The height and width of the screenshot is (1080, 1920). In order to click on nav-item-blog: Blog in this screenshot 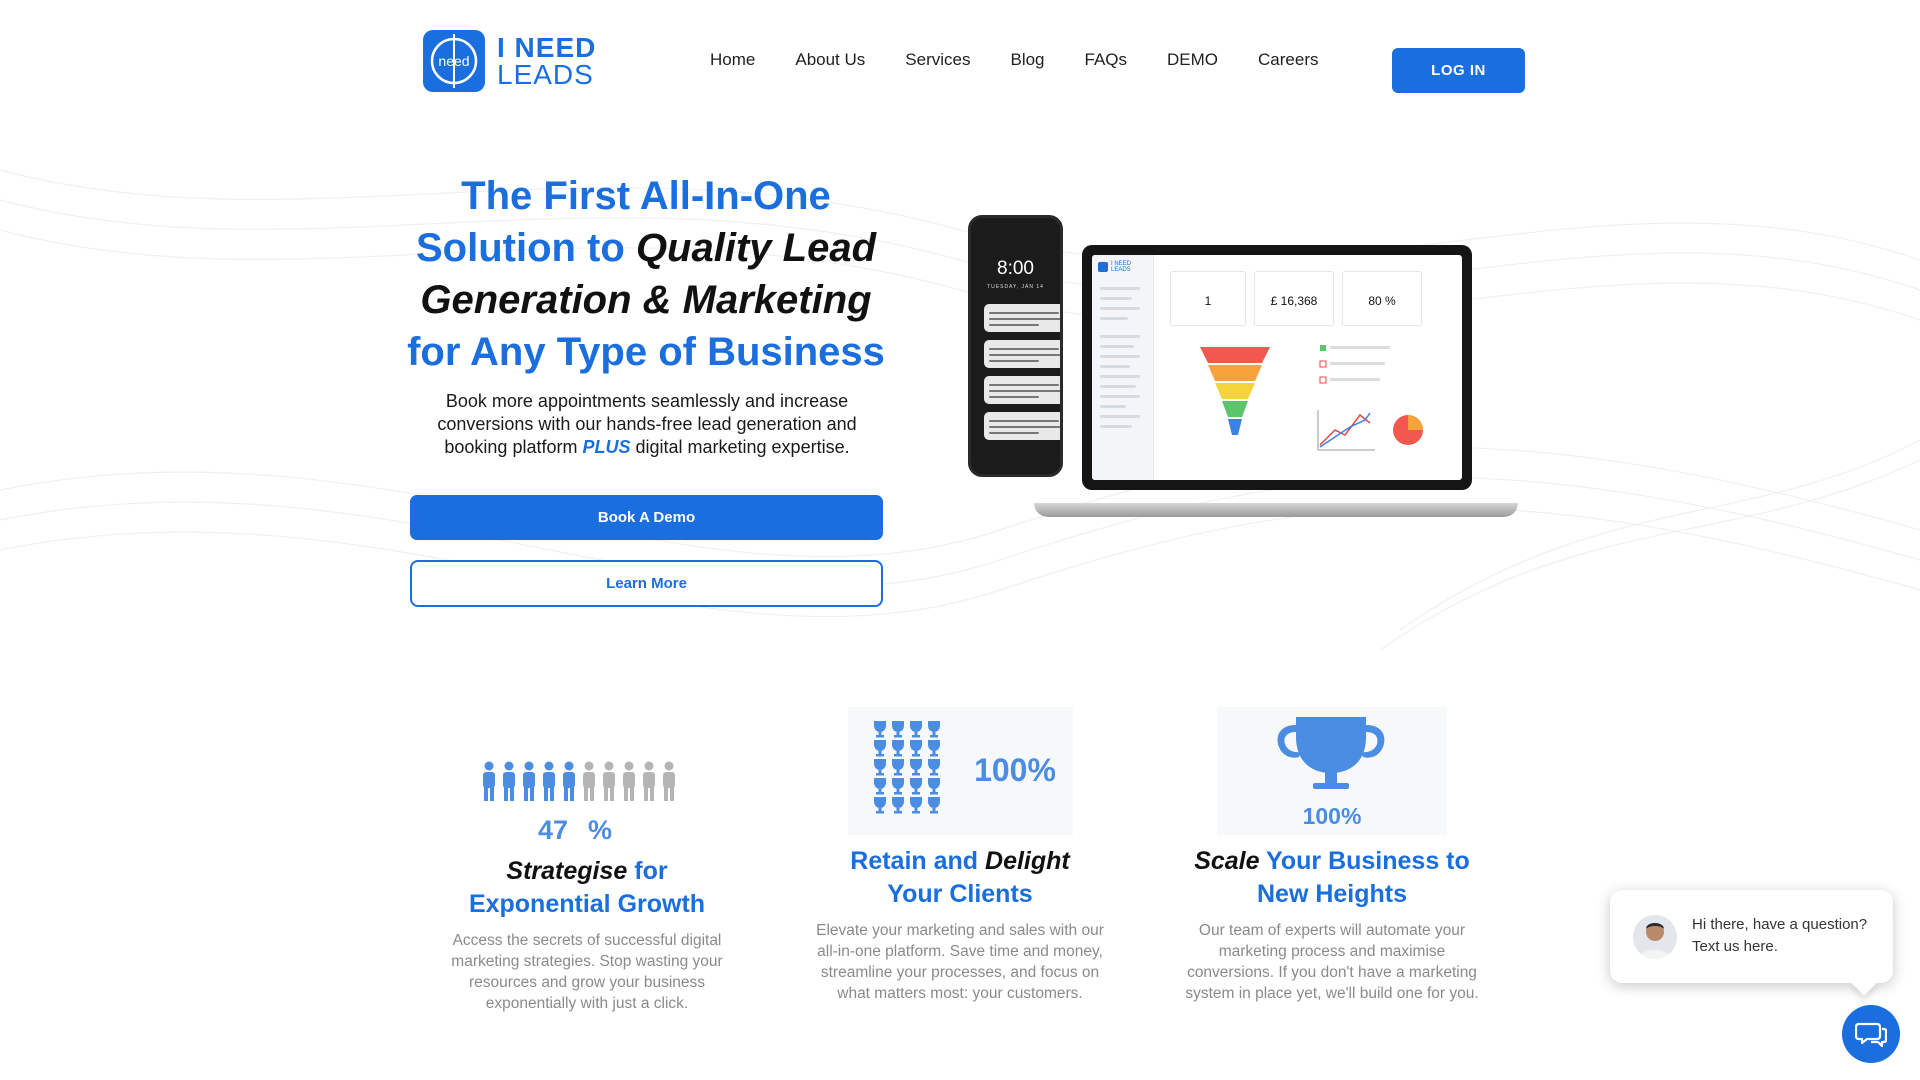, I will do `click(1027, 60)`.